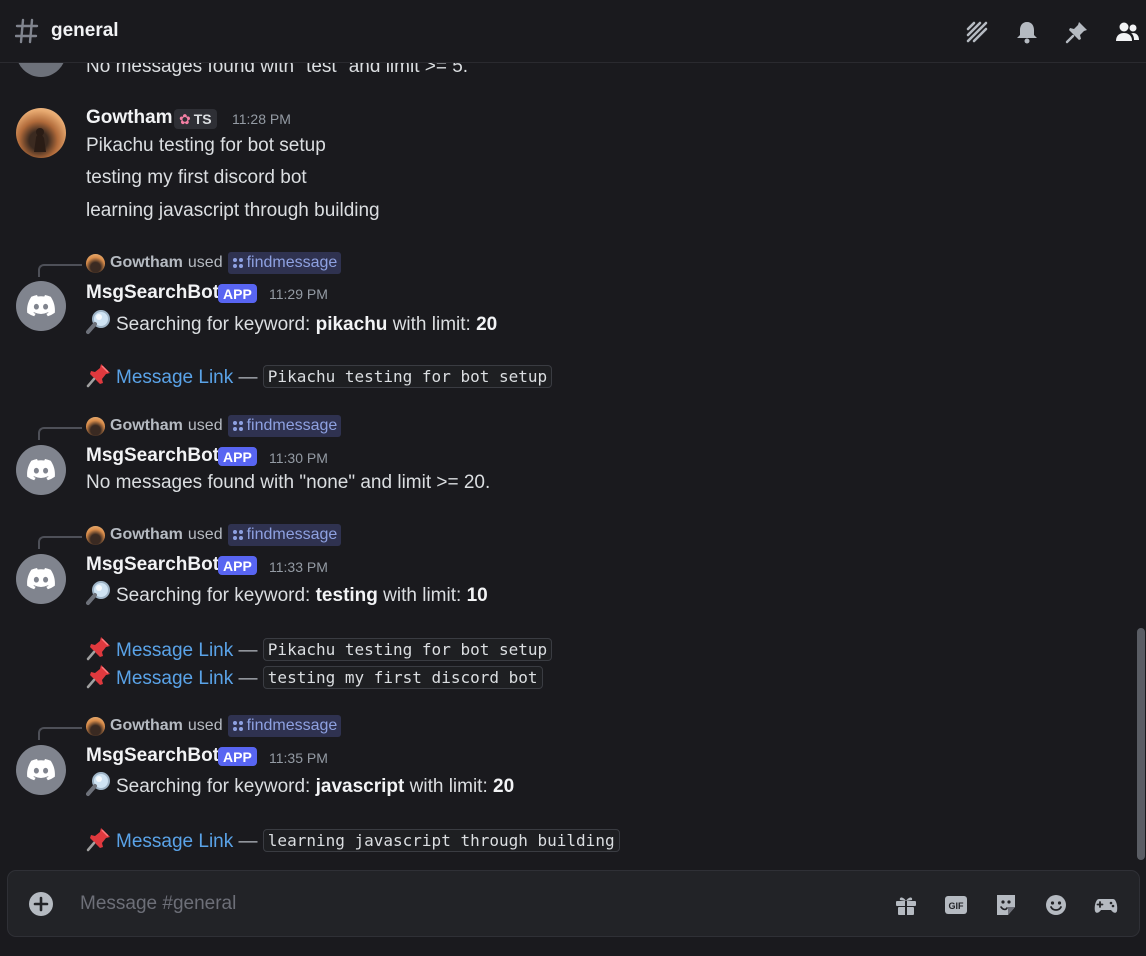  I want to click on message-input, so click(470, 904).